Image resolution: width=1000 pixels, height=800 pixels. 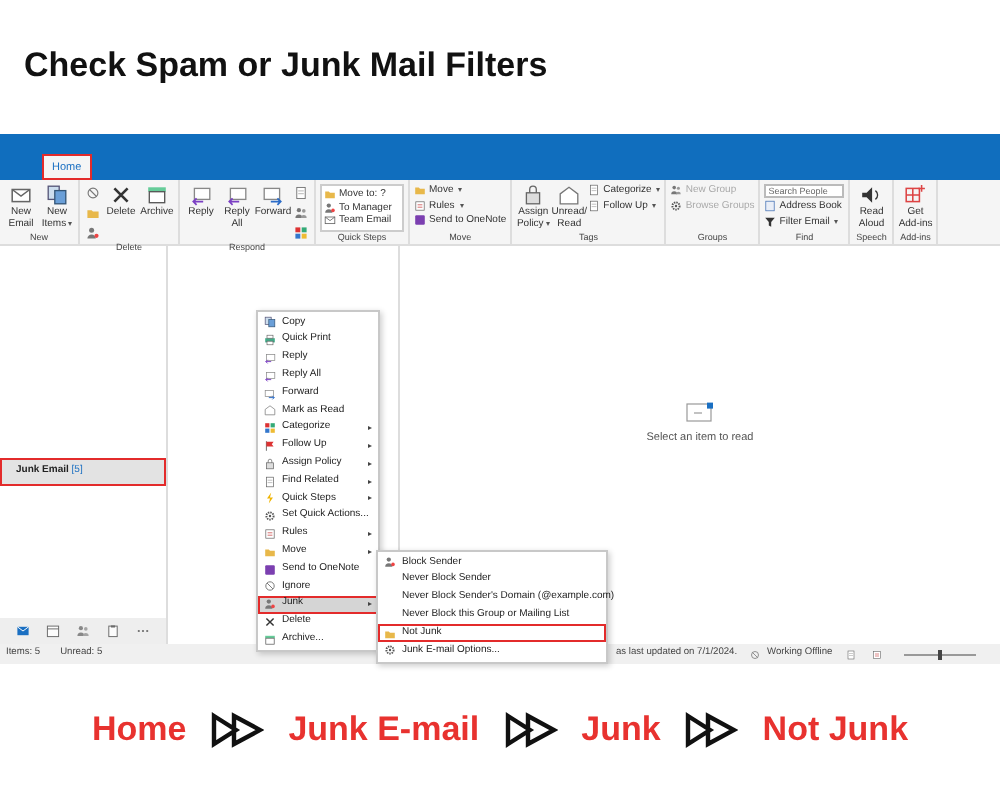 I want to click on envelope-icon, so click(x=700, y=412).